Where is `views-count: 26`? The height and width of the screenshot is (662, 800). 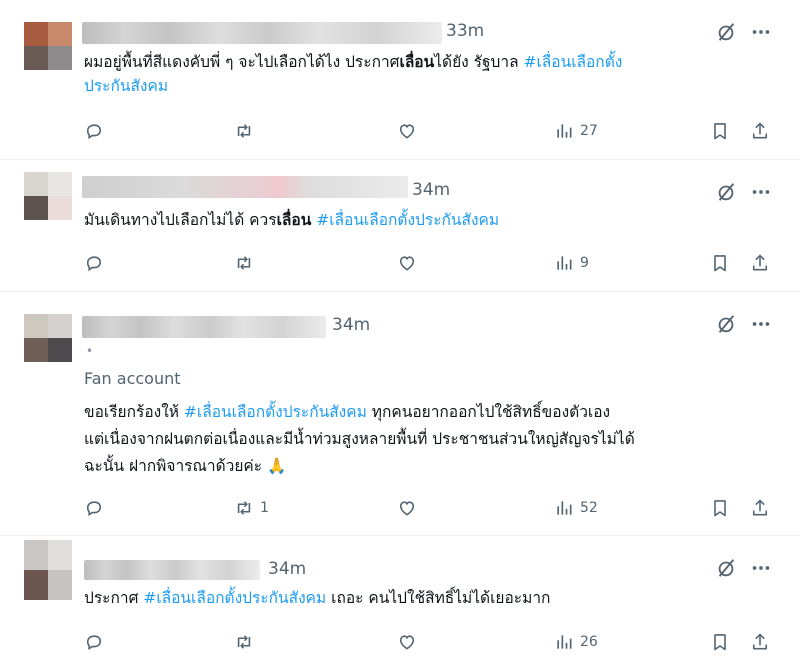 views-count: 26 is located at coordinates (589, 642).